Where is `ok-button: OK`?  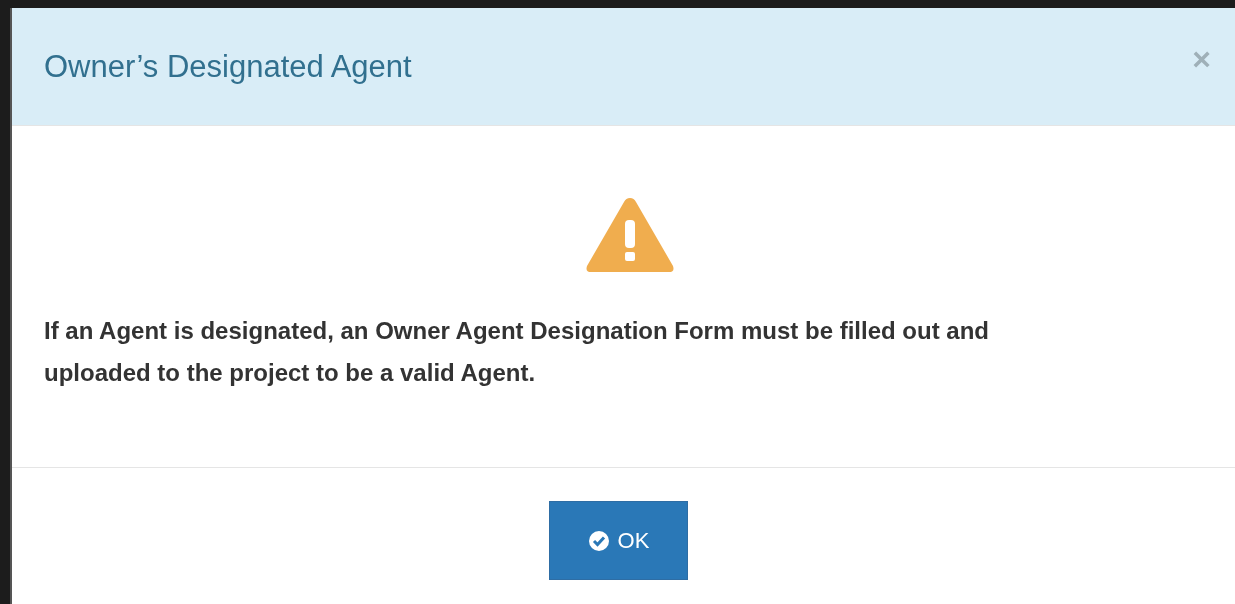
ok-button: OK is located at coordinates (618, 540).